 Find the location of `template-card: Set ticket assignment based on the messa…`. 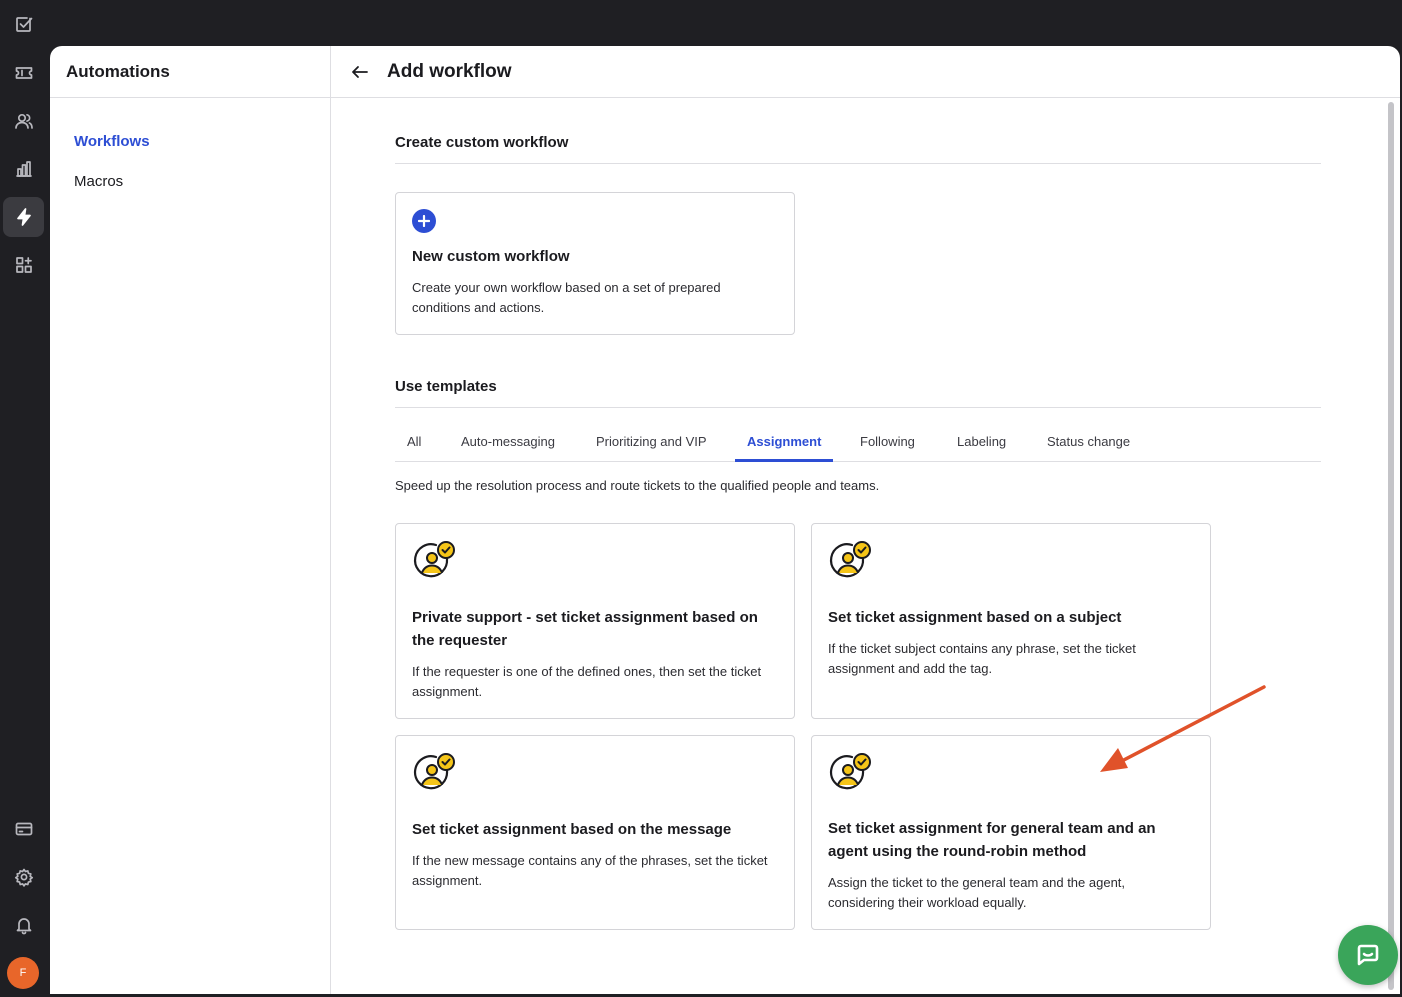

template-card: Set ticket assignment based on the messa… is located at coordinates (595, 832).